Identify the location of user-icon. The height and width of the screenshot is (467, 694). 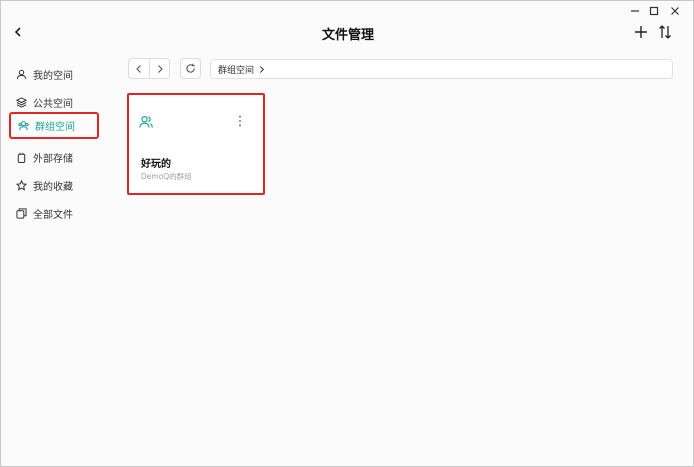
(21, 74).